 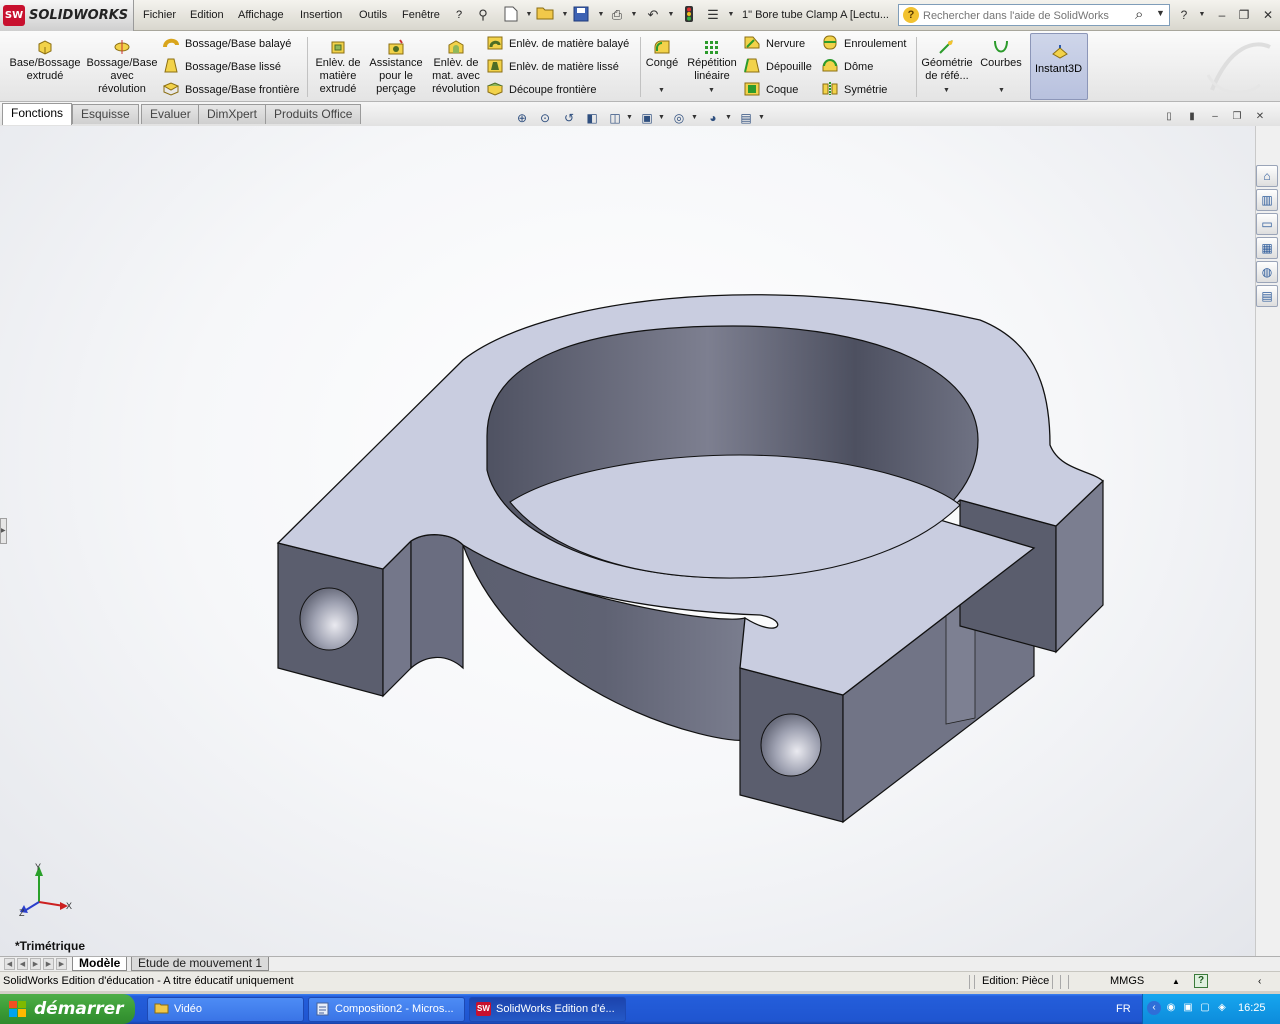 What do you see at coordinates (746, 118) in the screenshot?
I see `view-settings-icon: ▤` at bounding box center [746, 118].